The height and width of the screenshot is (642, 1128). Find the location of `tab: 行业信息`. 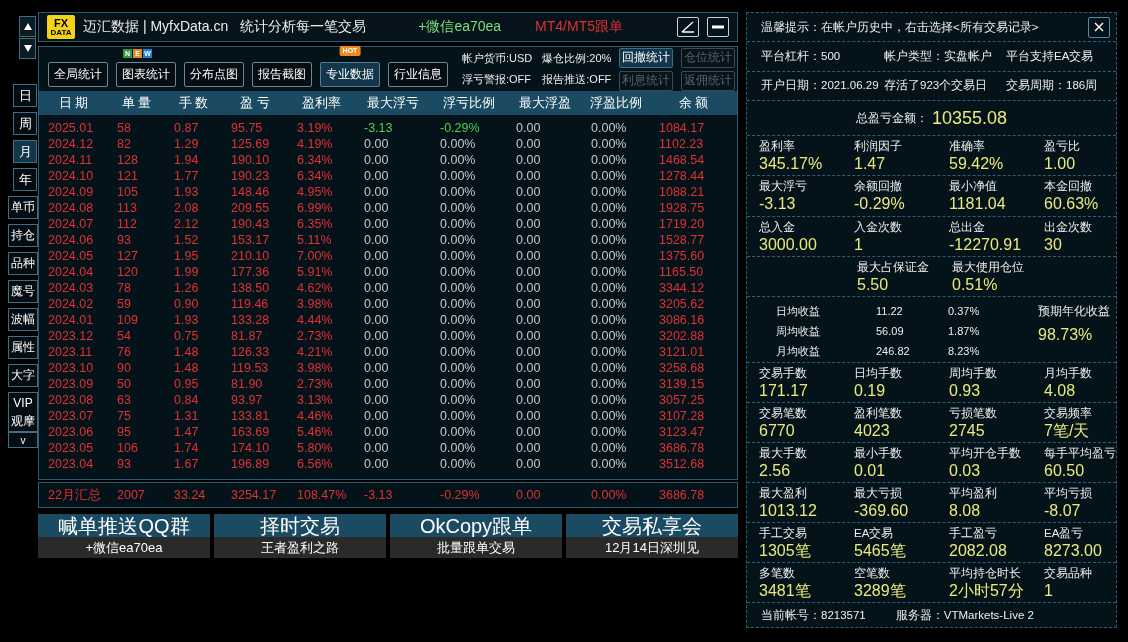

tab: 行业信息 is located at coordinates (418, 74).